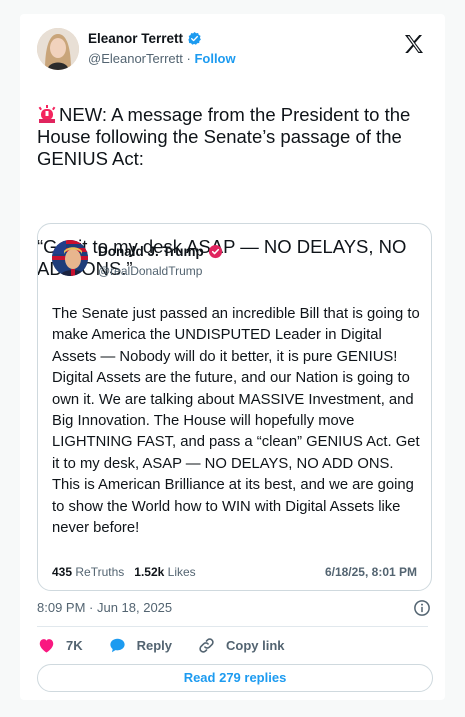 The width and height of the screenshot is (465, 717). What do you see at coordinates (181, 572) in the screenshot?
I see `likes-label: Likes` at bounding box center [181, 572].